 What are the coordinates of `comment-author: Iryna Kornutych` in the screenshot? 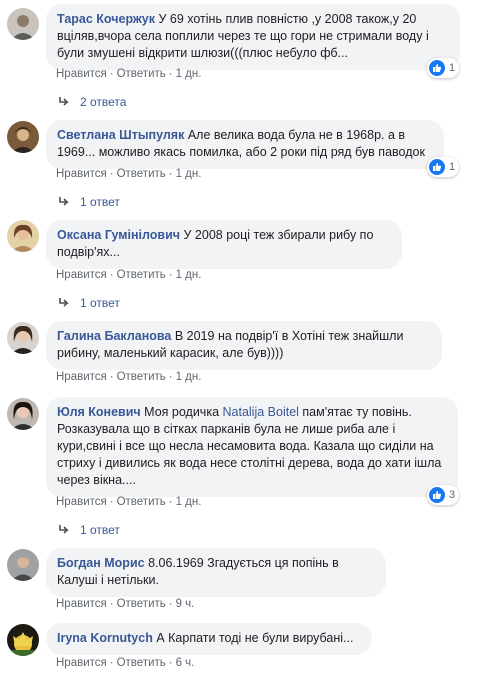 It's located at (105, 638).